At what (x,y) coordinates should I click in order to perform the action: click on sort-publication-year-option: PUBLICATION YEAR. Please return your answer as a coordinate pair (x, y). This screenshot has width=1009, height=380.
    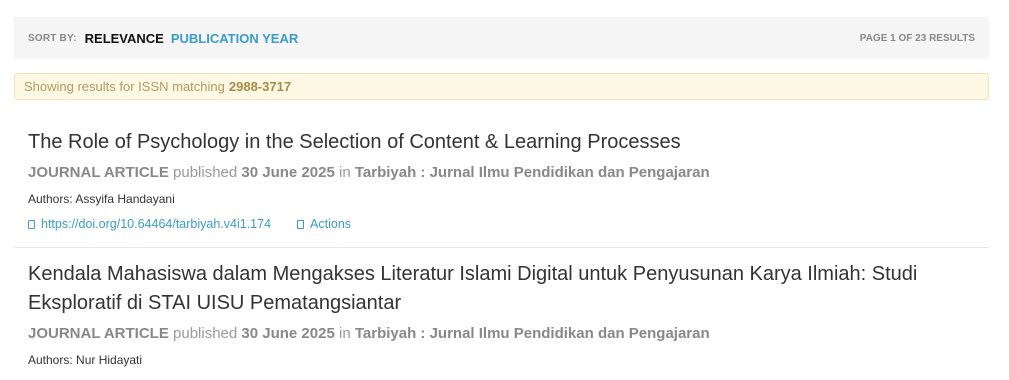
    Looking at the image, I should click on (234, 38).